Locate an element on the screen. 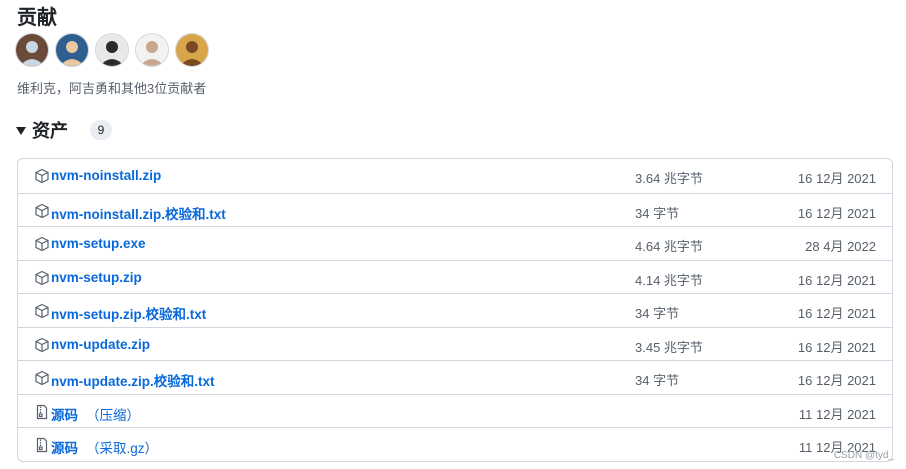 The width and height of the screenshot is (906, 469). asset-size: 3.64 兆字节 is located at coordinates (669, 178).